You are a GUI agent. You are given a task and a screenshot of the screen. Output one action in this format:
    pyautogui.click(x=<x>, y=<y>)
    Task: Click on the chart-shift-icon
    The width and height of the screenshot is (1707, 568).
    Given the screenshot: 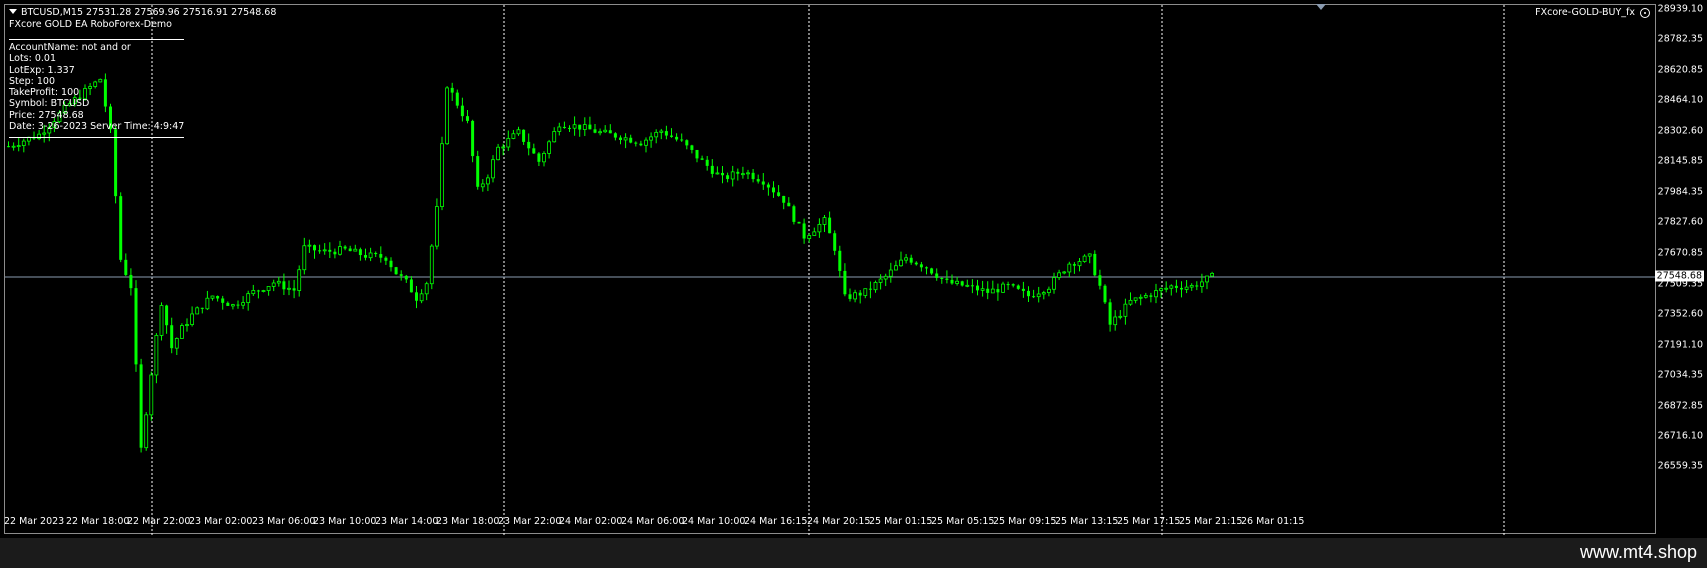 What is the action you would take?
    pyautogui.click(x=1321, y=7)
    